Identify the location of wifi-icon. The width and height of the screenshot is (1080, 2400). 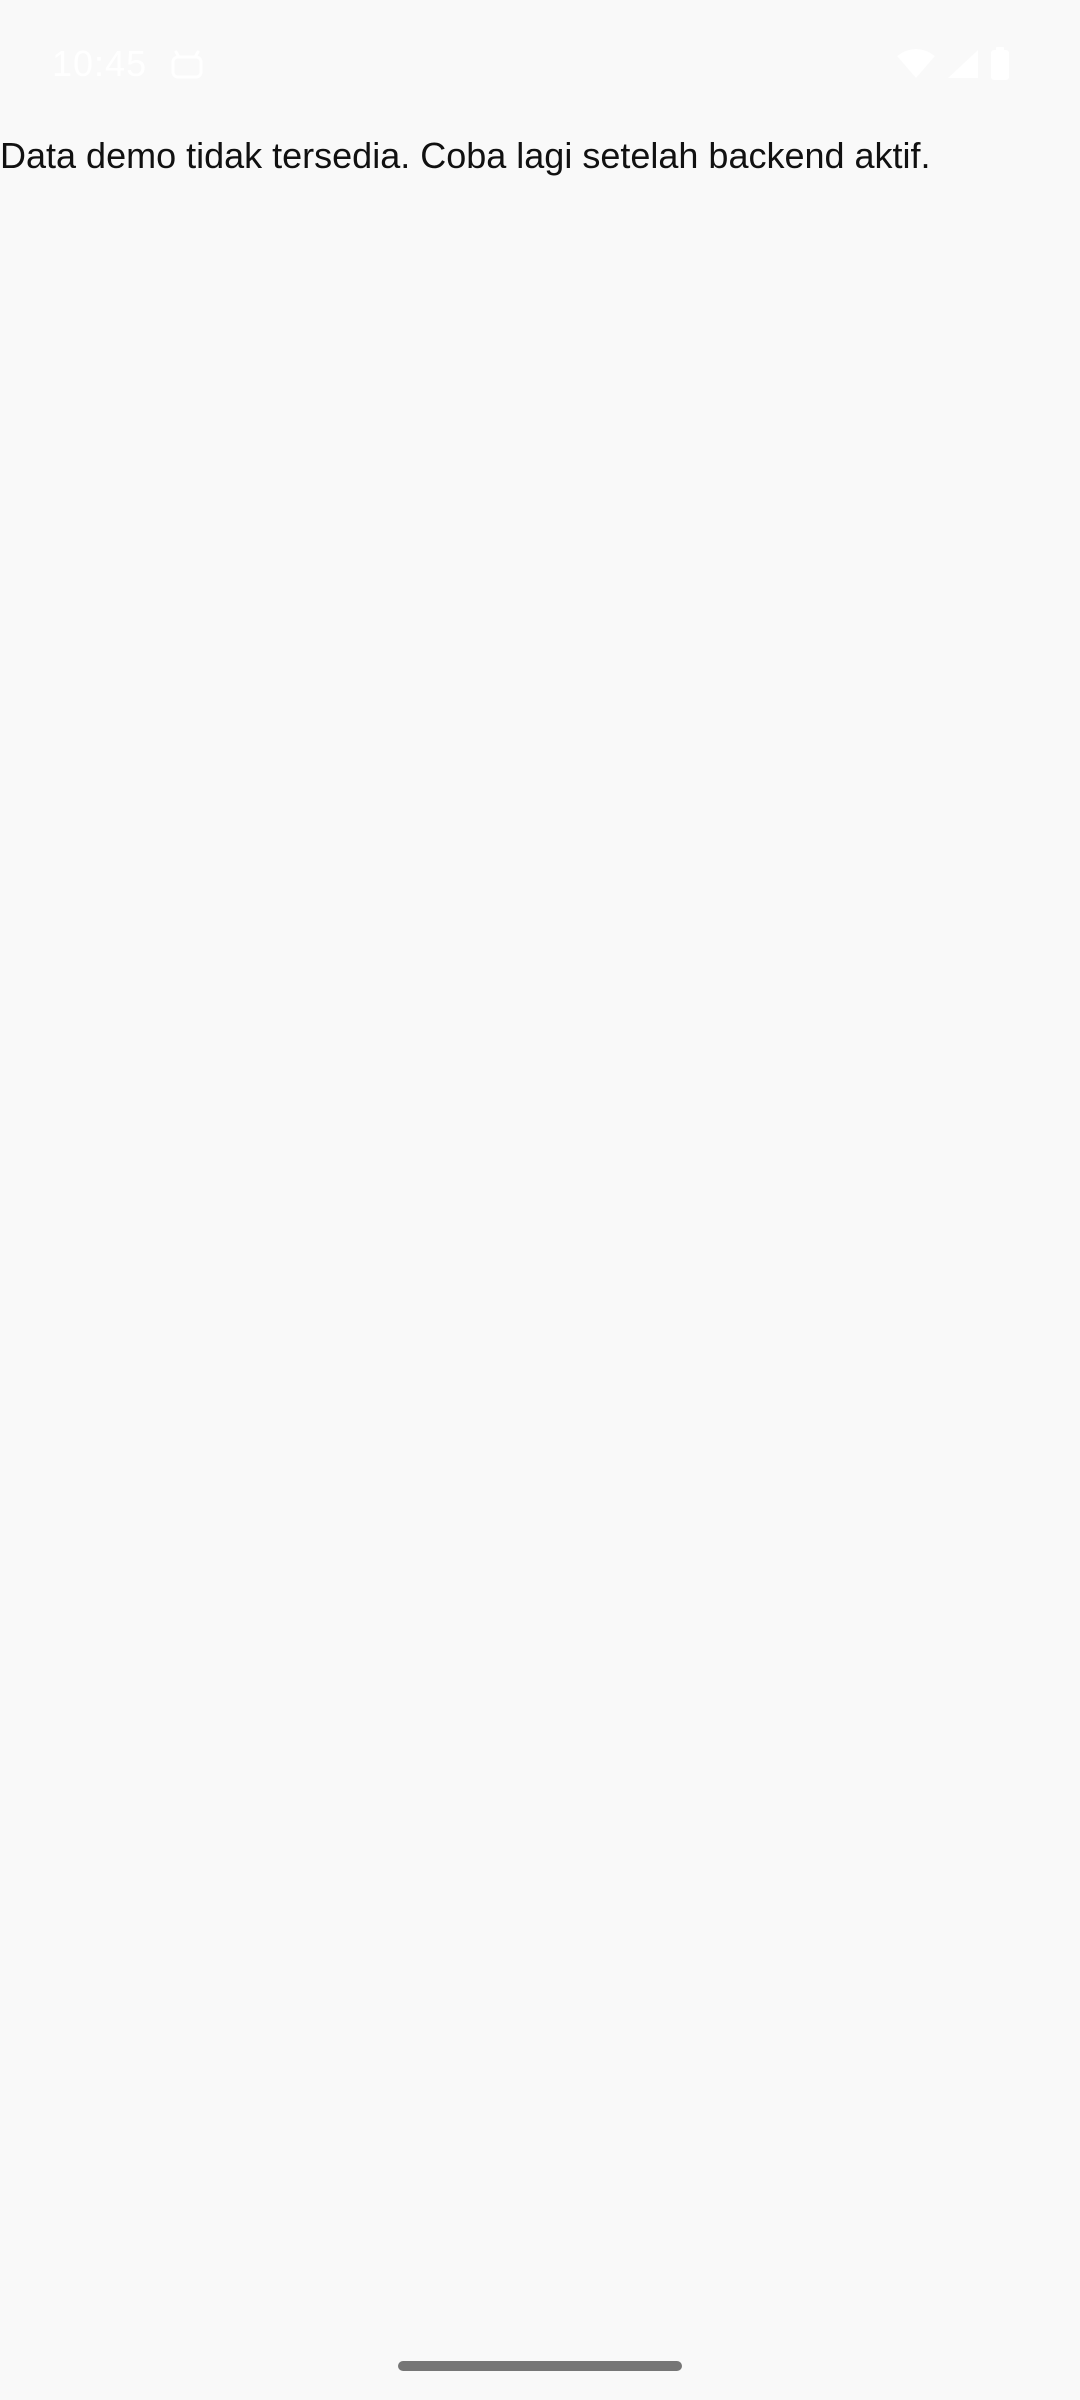
(916, 64).